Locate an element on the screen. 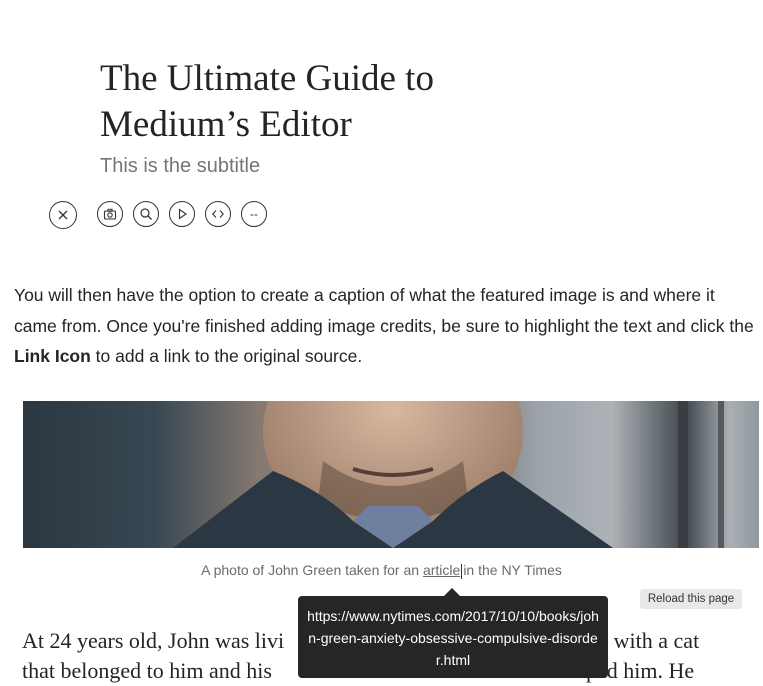 The image size is (763, 686). close-toolbar-button is located at coordinates (63, 215).